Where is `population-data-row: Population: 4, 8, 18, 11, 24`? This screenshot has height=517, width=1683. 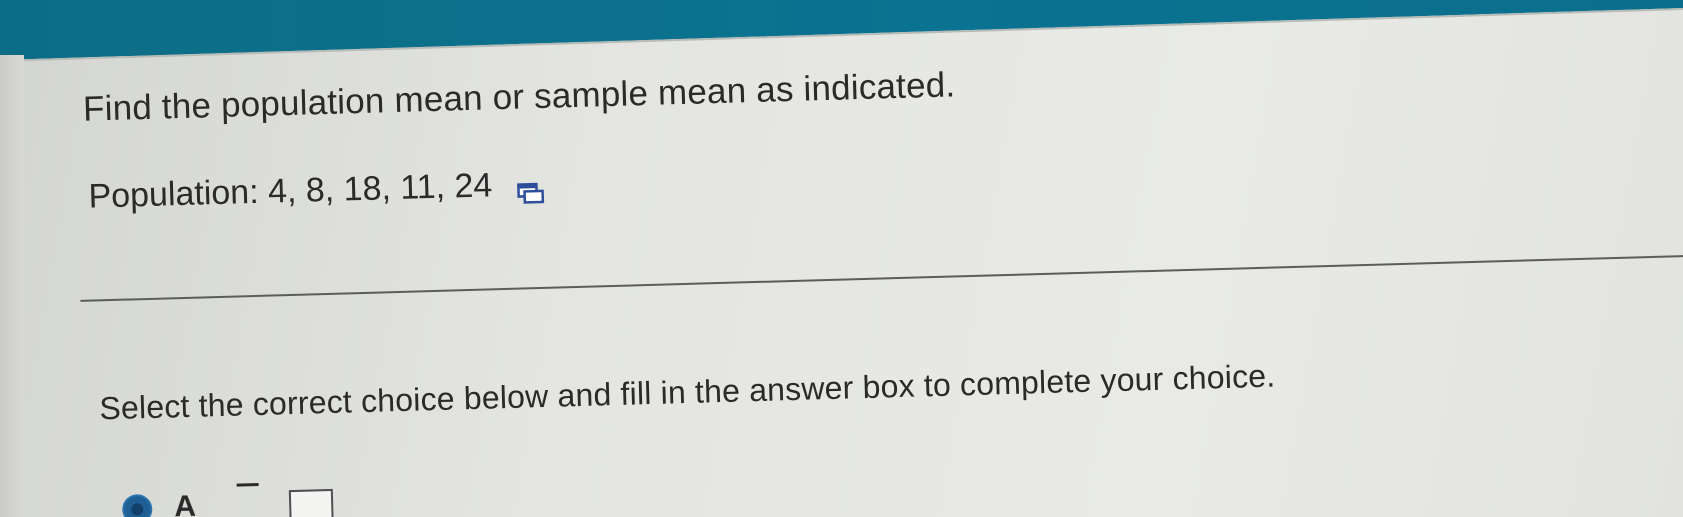 population-data-row: Population: 4, 8, 18, 11, 24 is located at coordinates (316, 191).